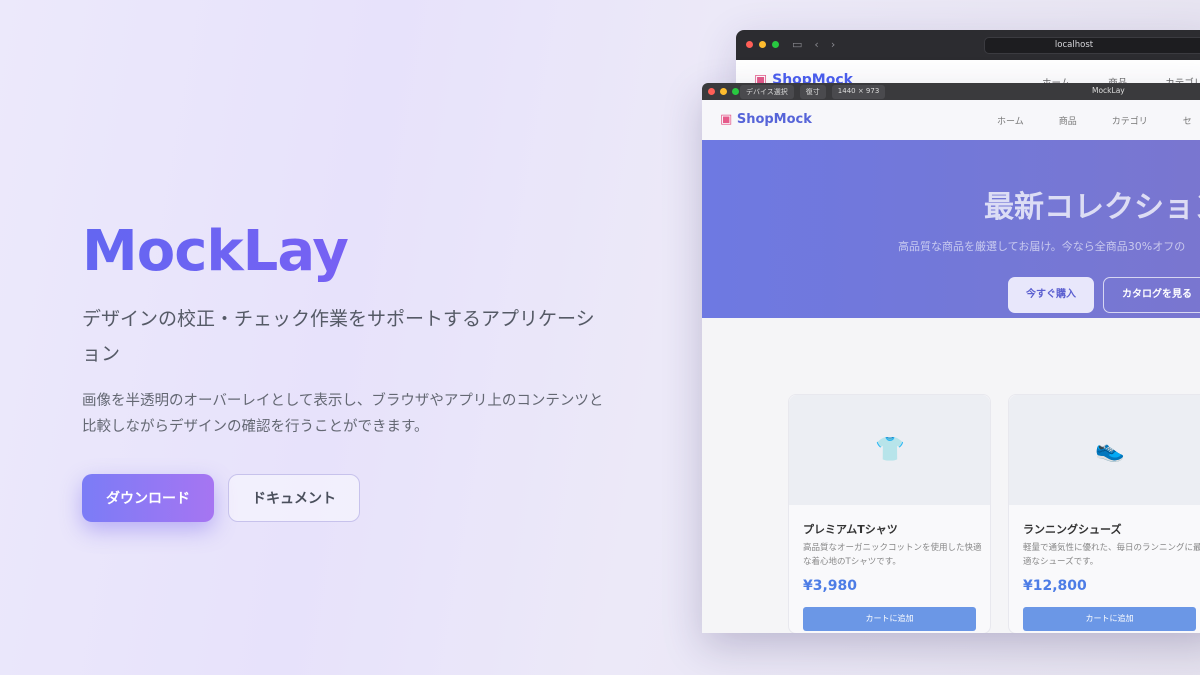 This screenshot has width=1200, height=675. Describe the element at coordinates (951, 120) in the screenshot. I see `site-header-front: ▣ ShopMock ホーム 商品 カテゴリ セ` at that location.